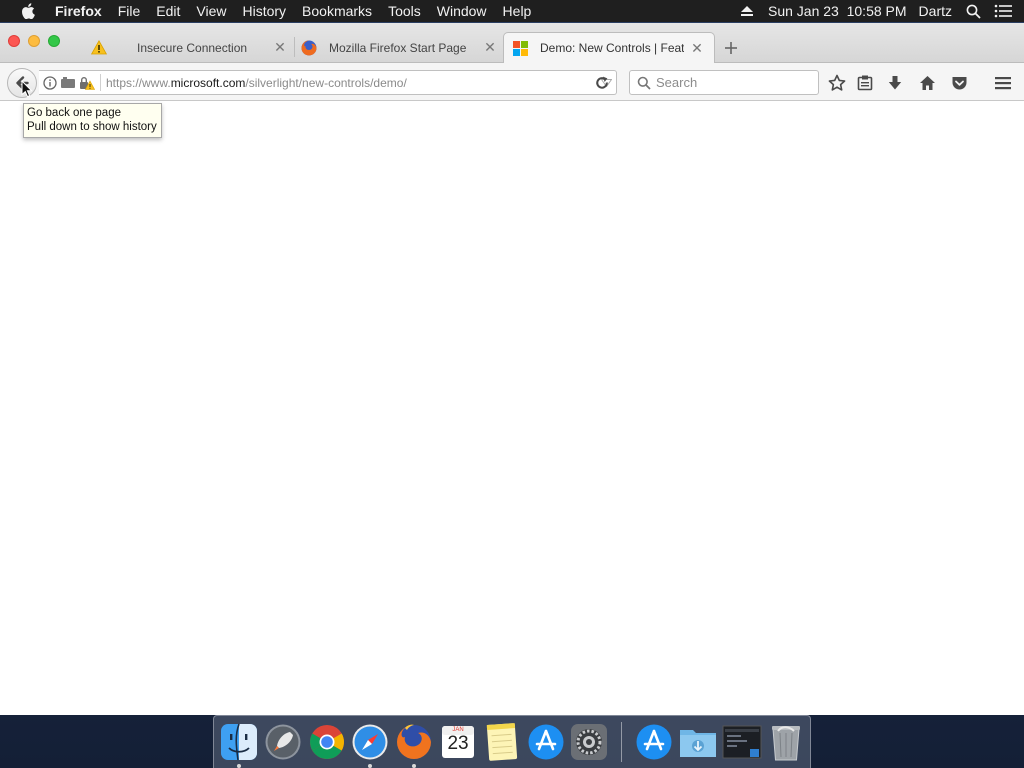 This screenshot has height=768, width=1024. Describe the element at coordinates (404, 11) in the screenshot. I see `menu-tools: Tools` at that location.